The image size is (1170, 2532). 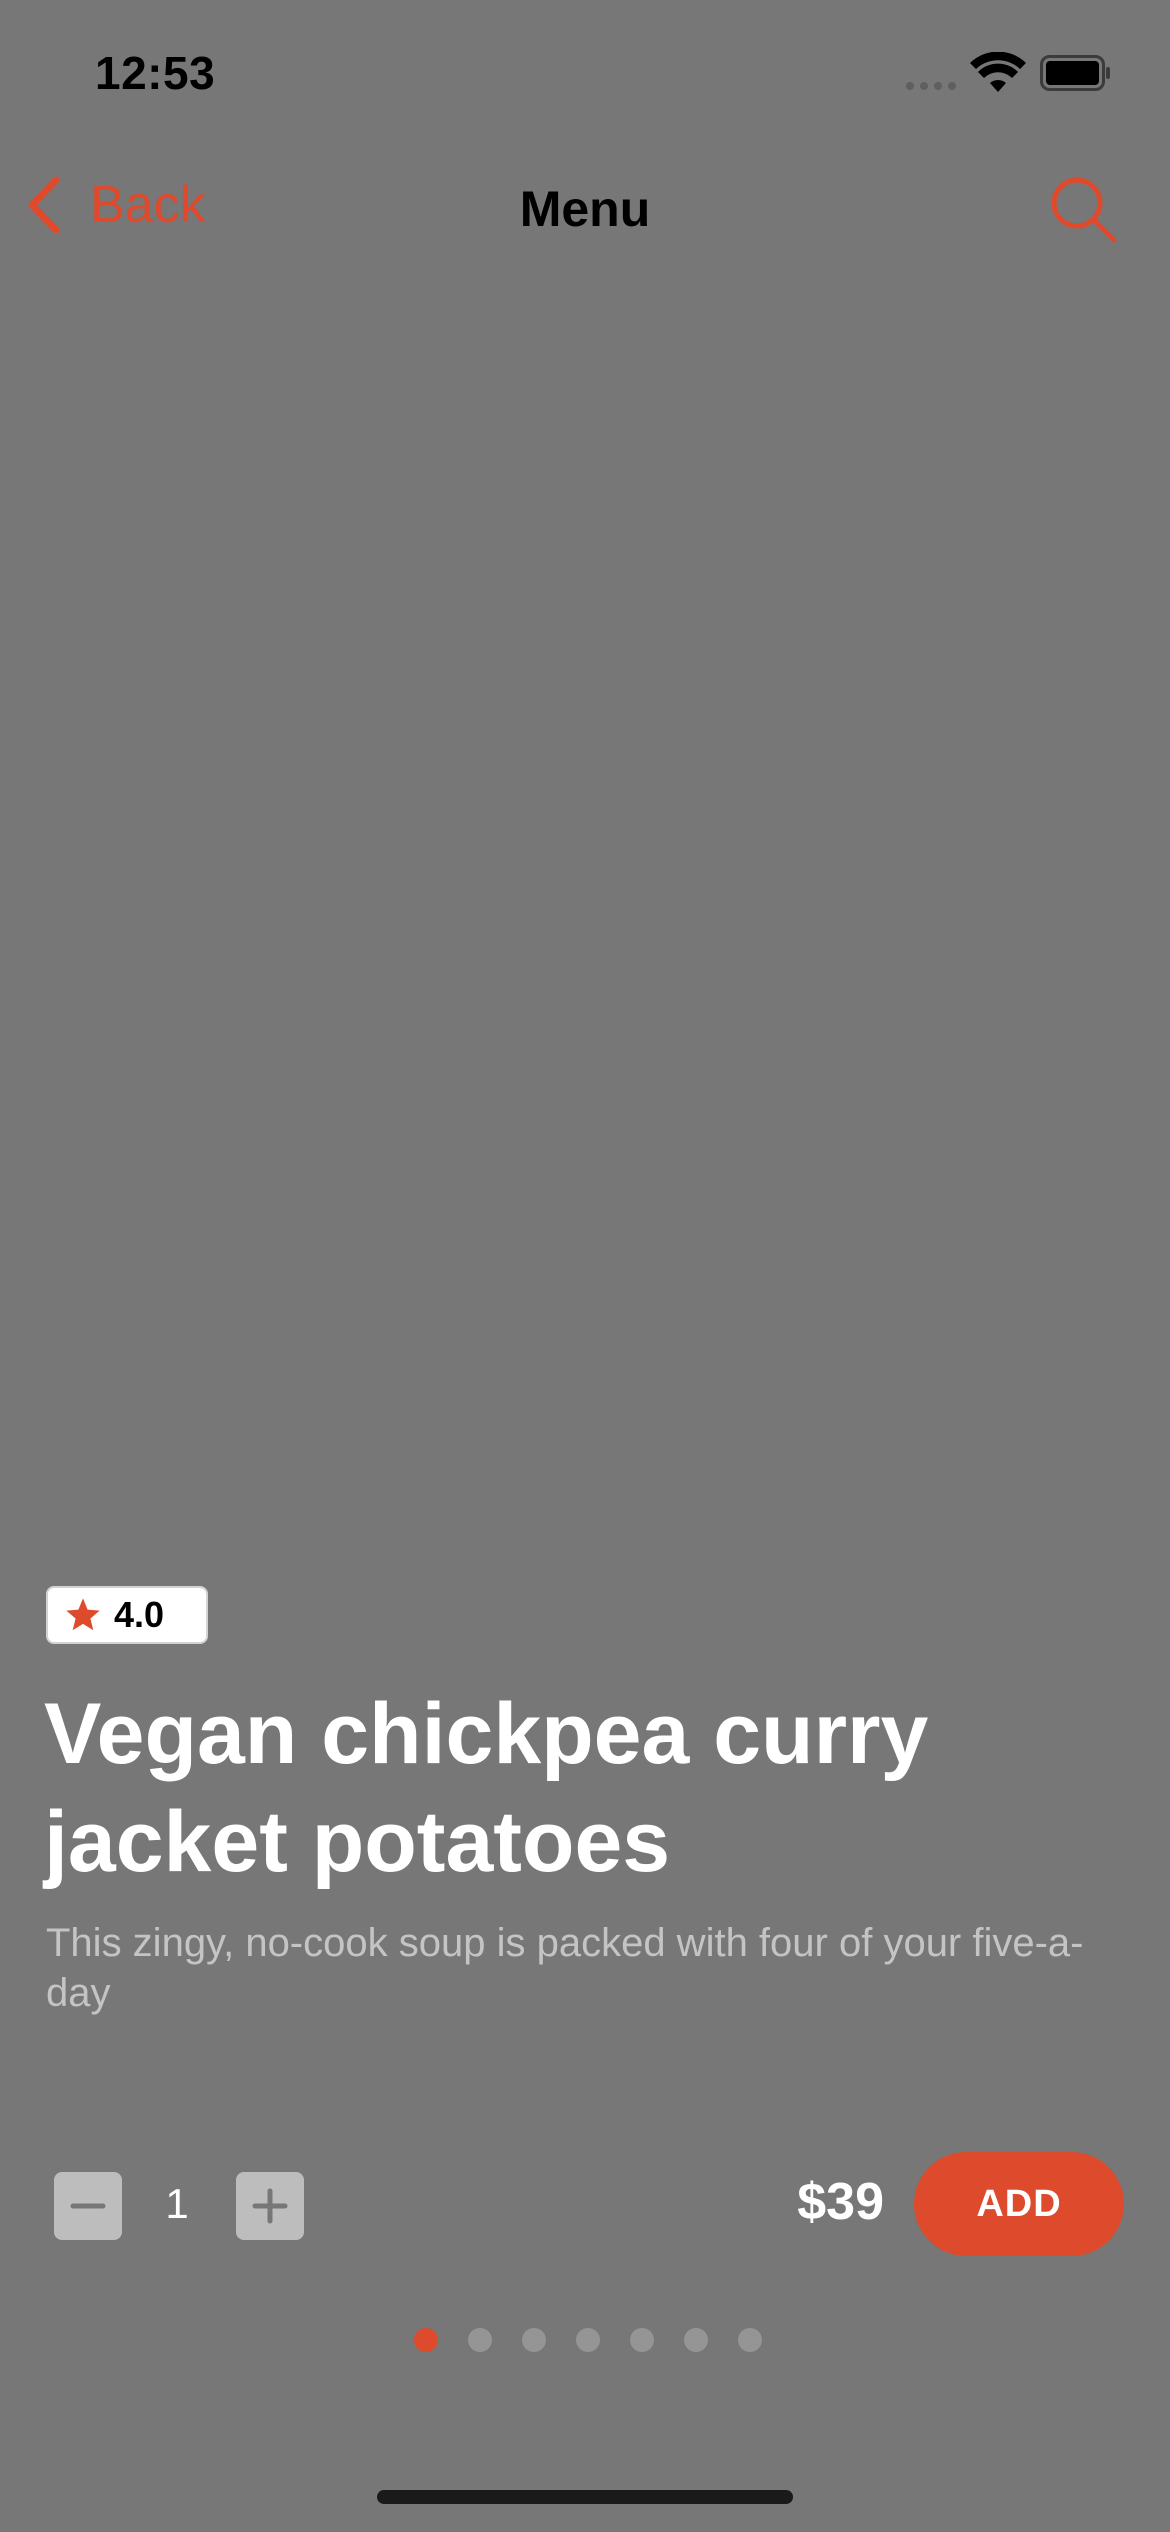 What do you see at coordinates (486, 1788) in the screenshot?
I see `dish-title: Vegan chickpea curry jacket potatoes` at bounding box center [486, 1788].